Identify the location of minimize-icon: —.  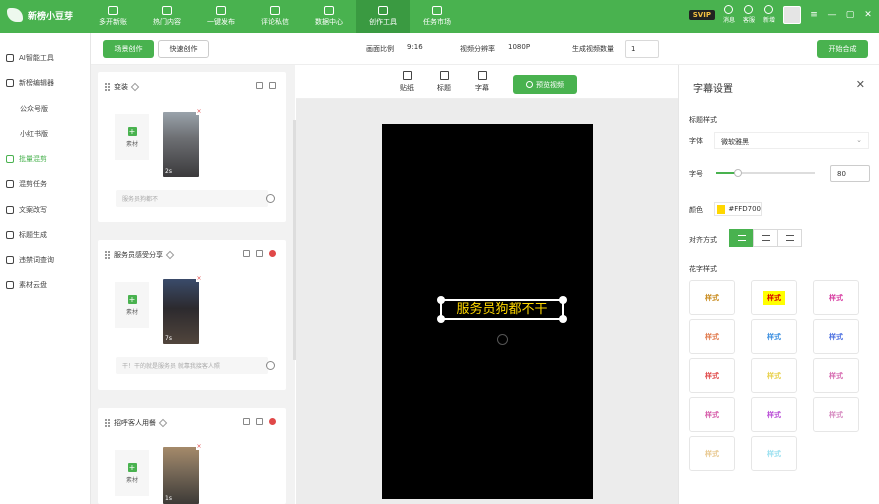
(832, 15).